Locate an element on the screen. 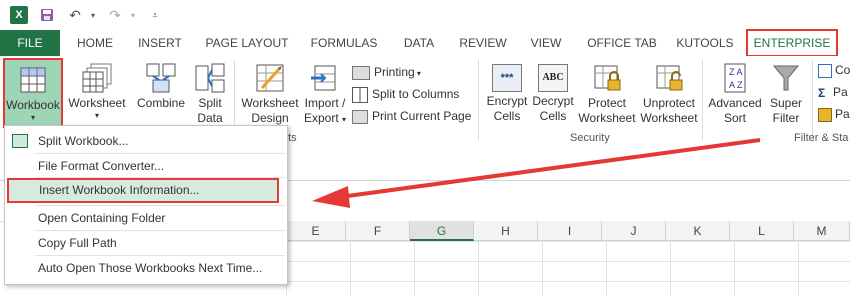 The height and width of the screenshot is (295, 850). annotation-arrow is located at coordinates (536, 173).